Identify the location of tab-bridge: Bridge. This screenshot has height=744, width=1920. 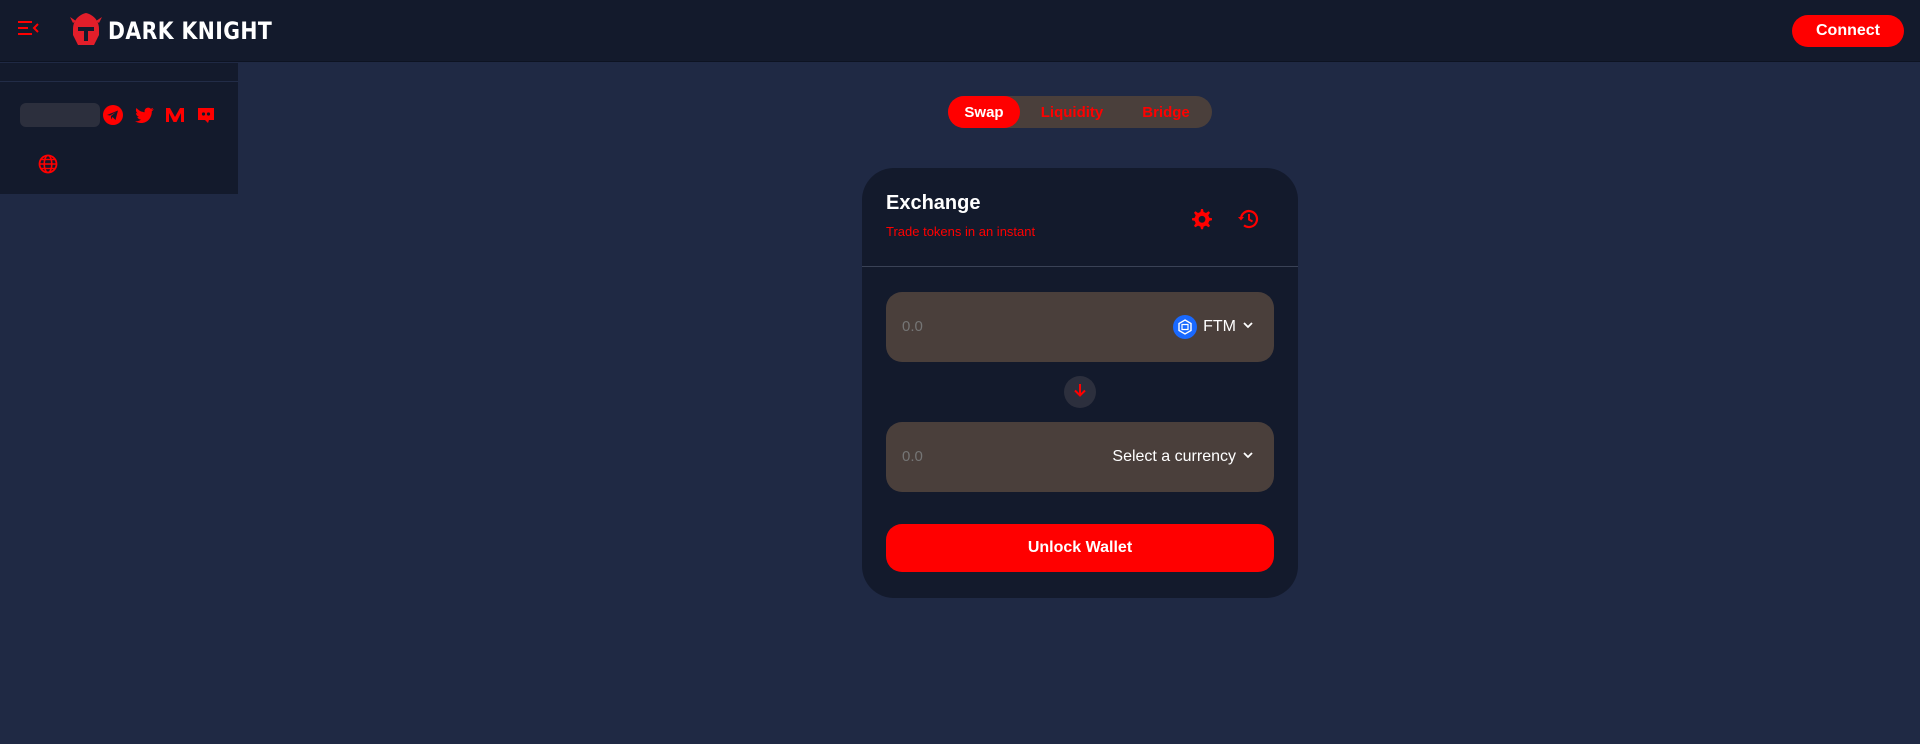
(1166, 112).